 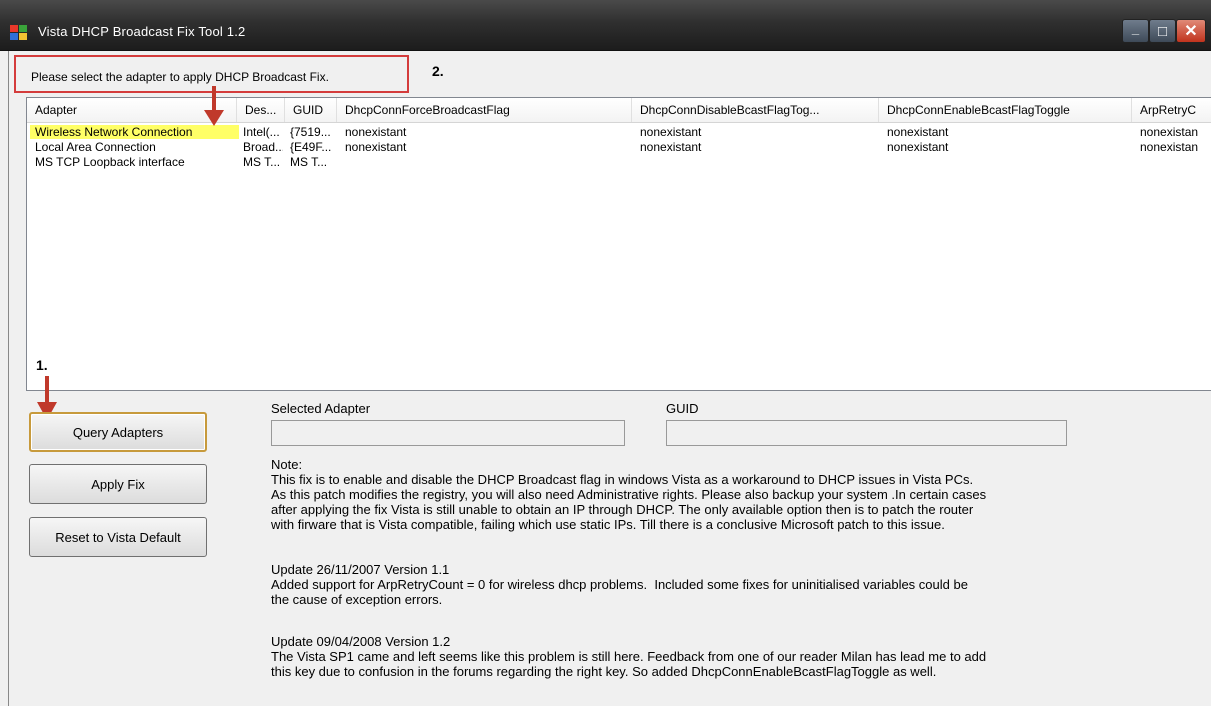 What do you see at coordinates (448, 433) in the screenshot?
I see `selected-adapter-field` at bounding box center [448, 433].